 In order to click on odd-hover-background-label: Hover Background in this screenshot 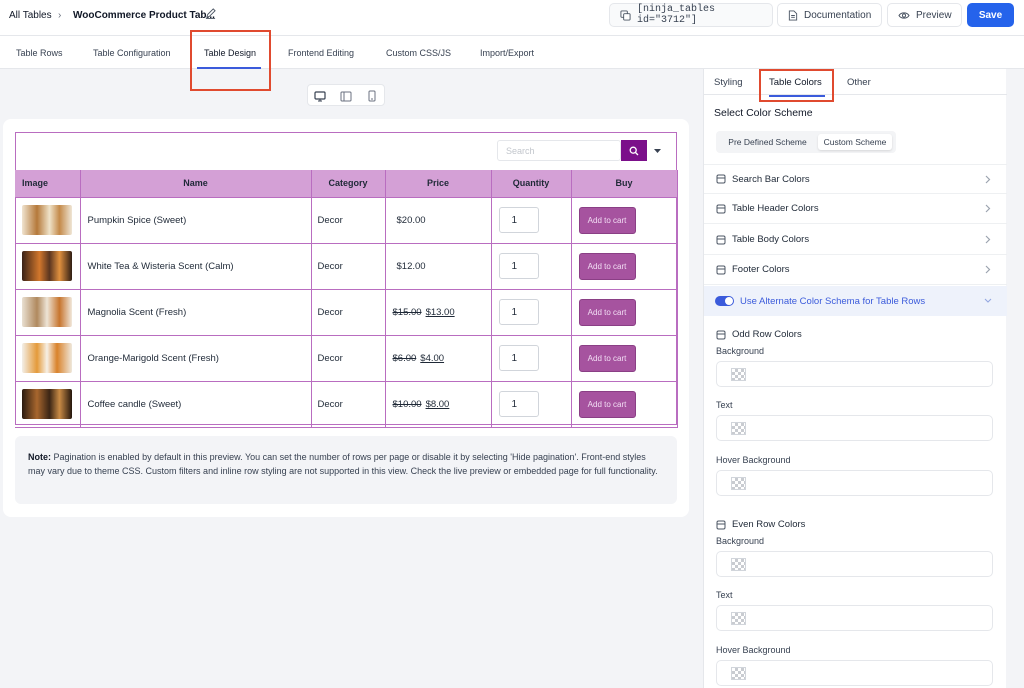, I will do `click(753, 460)`.